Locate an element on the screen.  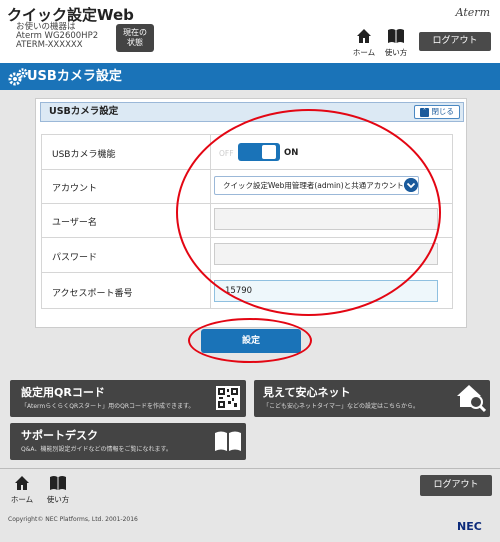
help-button-top: 使い方 is located at coordinates (396, 42).